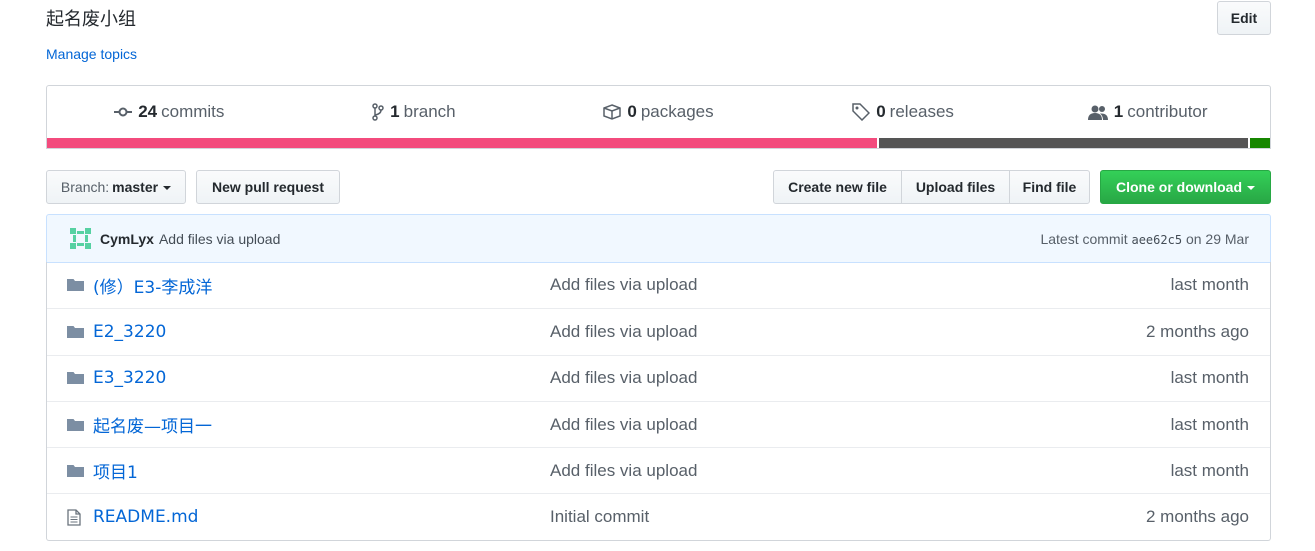  What do you see at coordinates (921, 111) in the screenshot?
I see `releases-label: releases` at bounding box center [921, 111].